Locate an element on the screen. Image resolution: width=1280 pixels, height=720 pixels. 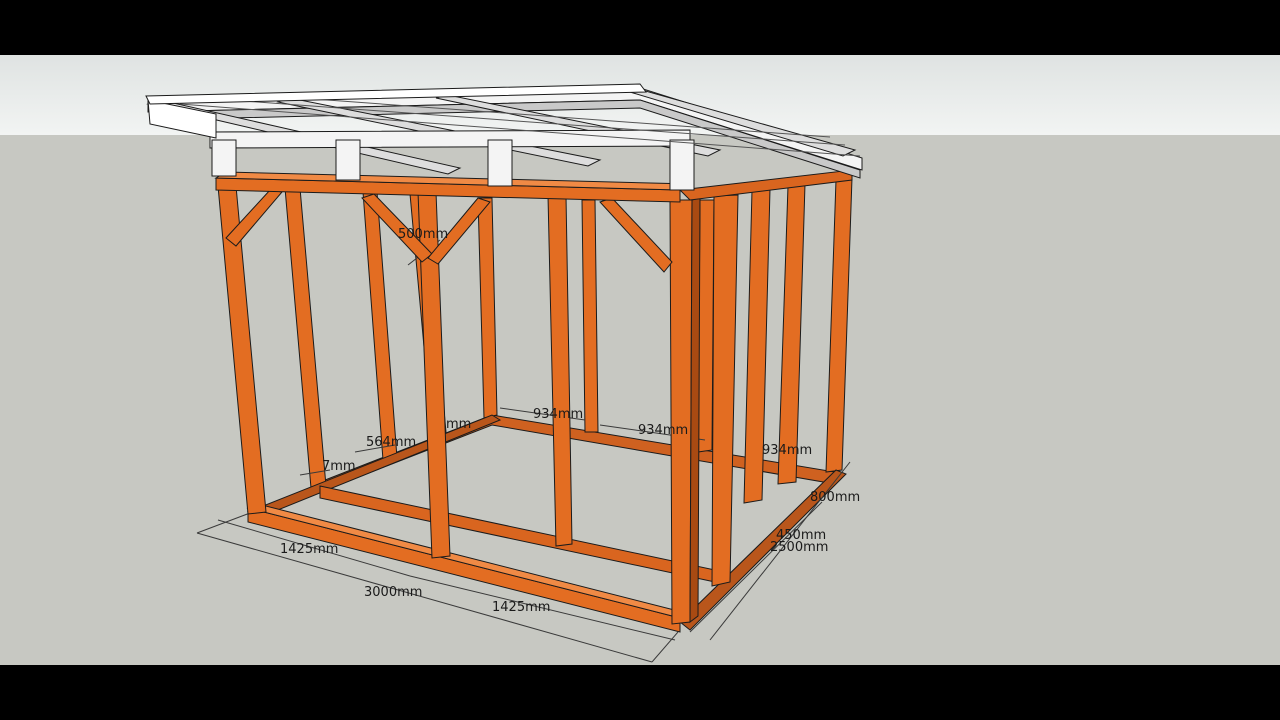
dim-back-934-c: 934mm is located at coordinates (787, 450).